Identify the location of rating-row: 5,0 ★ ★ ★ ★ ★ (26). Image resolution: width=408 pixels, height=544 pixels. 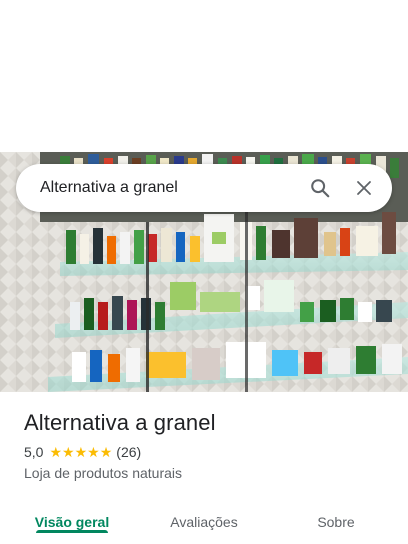
(82, 452).